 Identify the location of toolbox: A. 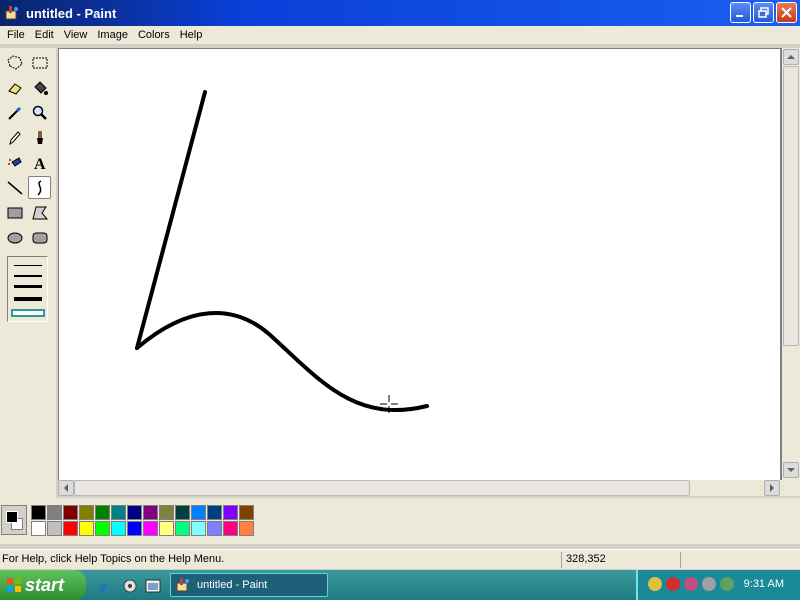
(28, 273).